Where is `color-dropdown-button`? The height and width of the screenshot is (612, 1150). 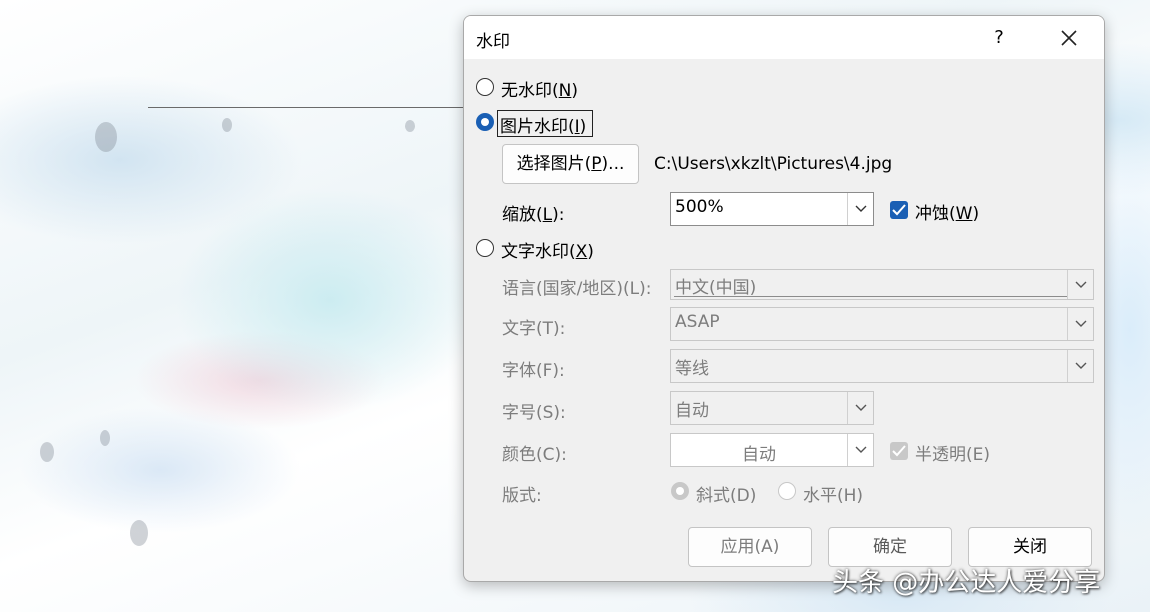 color-dropdown-button is located at coordinates (860, 450).